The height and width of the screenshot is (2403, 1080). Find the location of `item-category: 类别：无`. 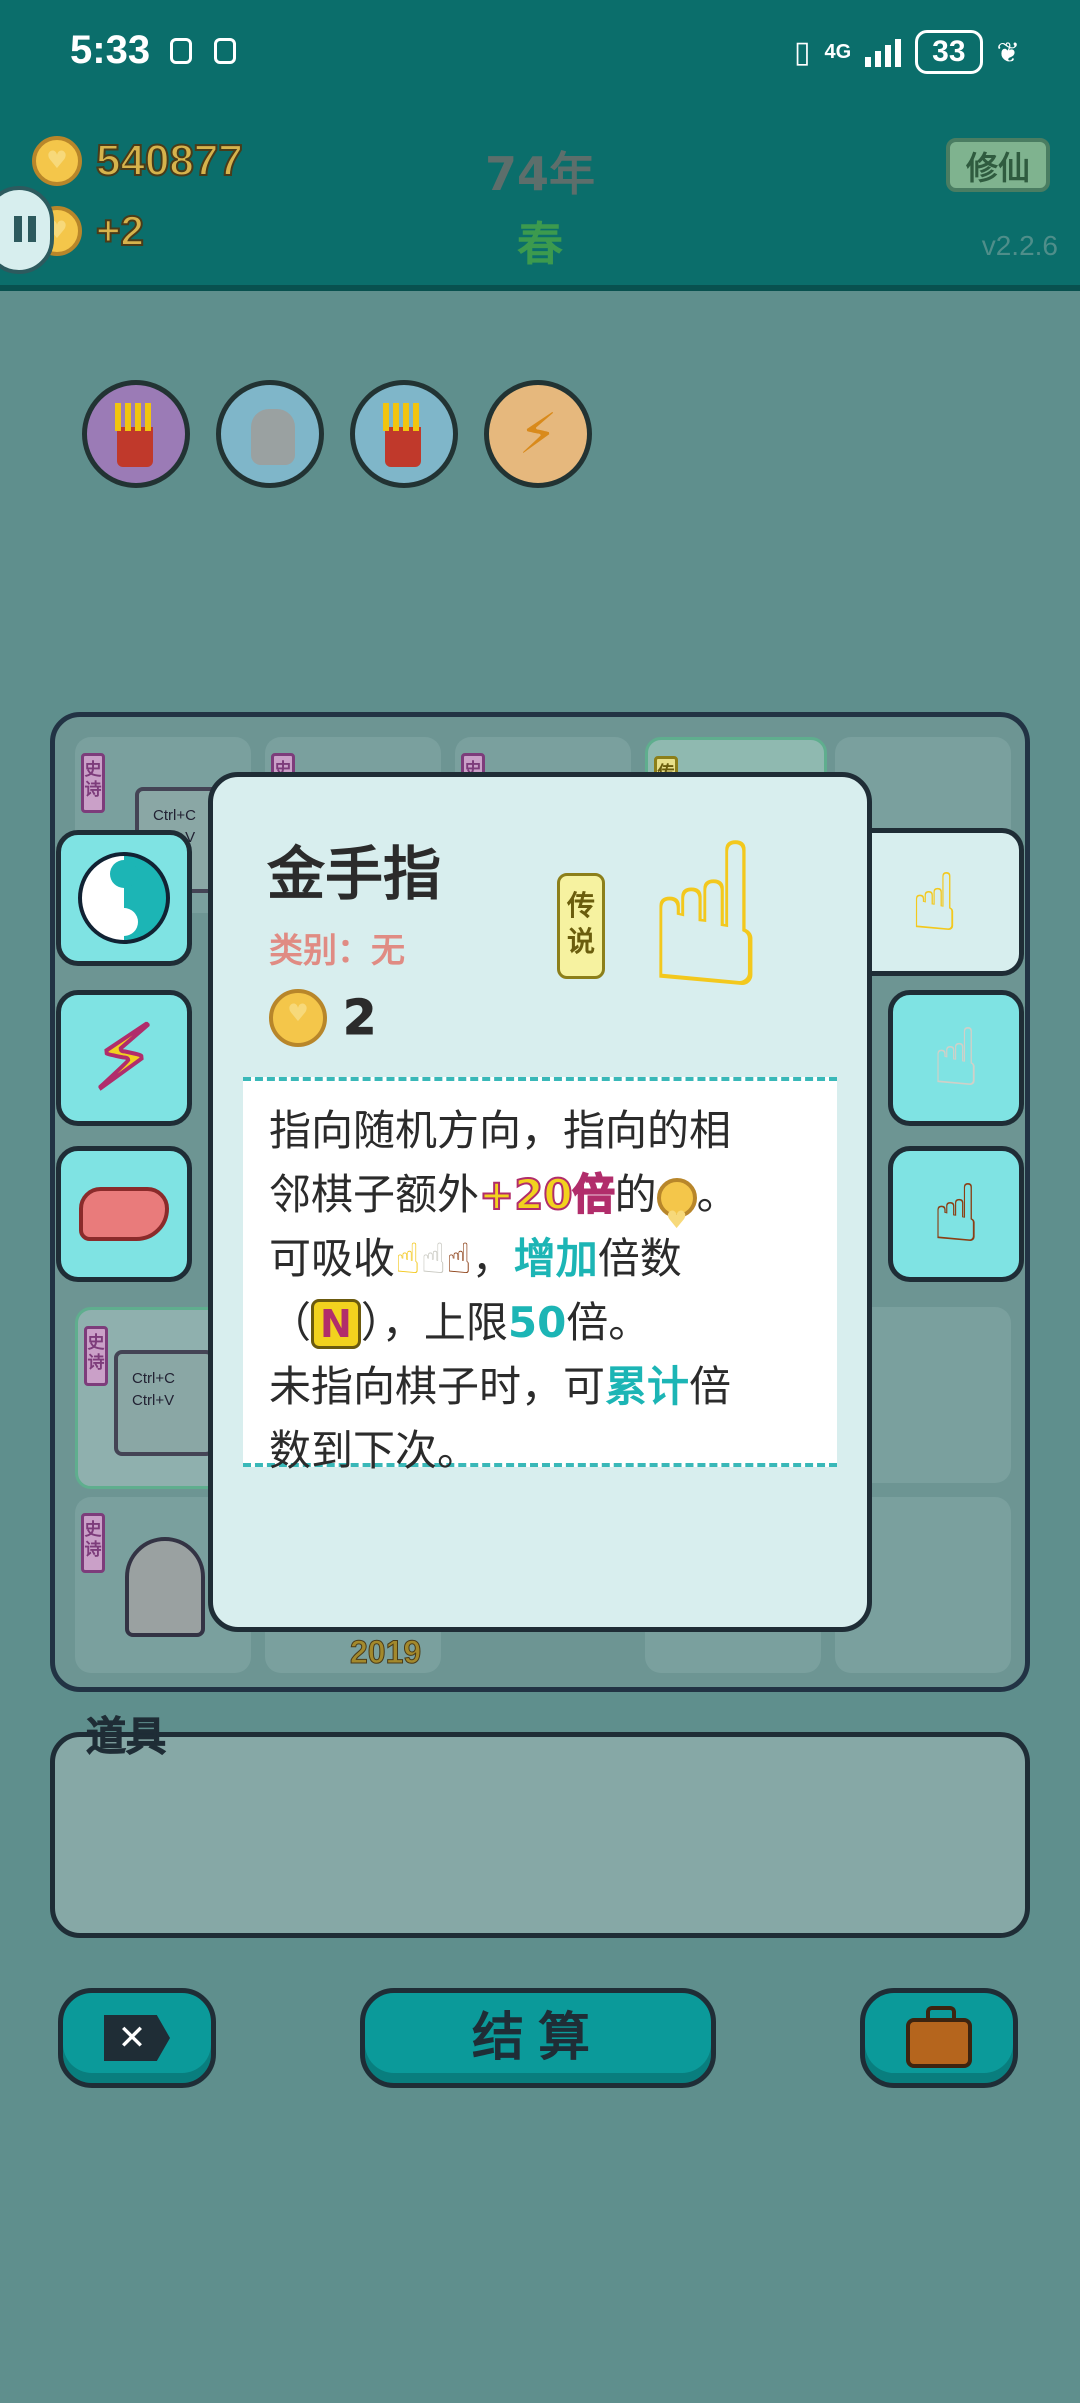

item-category: 类别：无 is located at coordinates (337, 951).